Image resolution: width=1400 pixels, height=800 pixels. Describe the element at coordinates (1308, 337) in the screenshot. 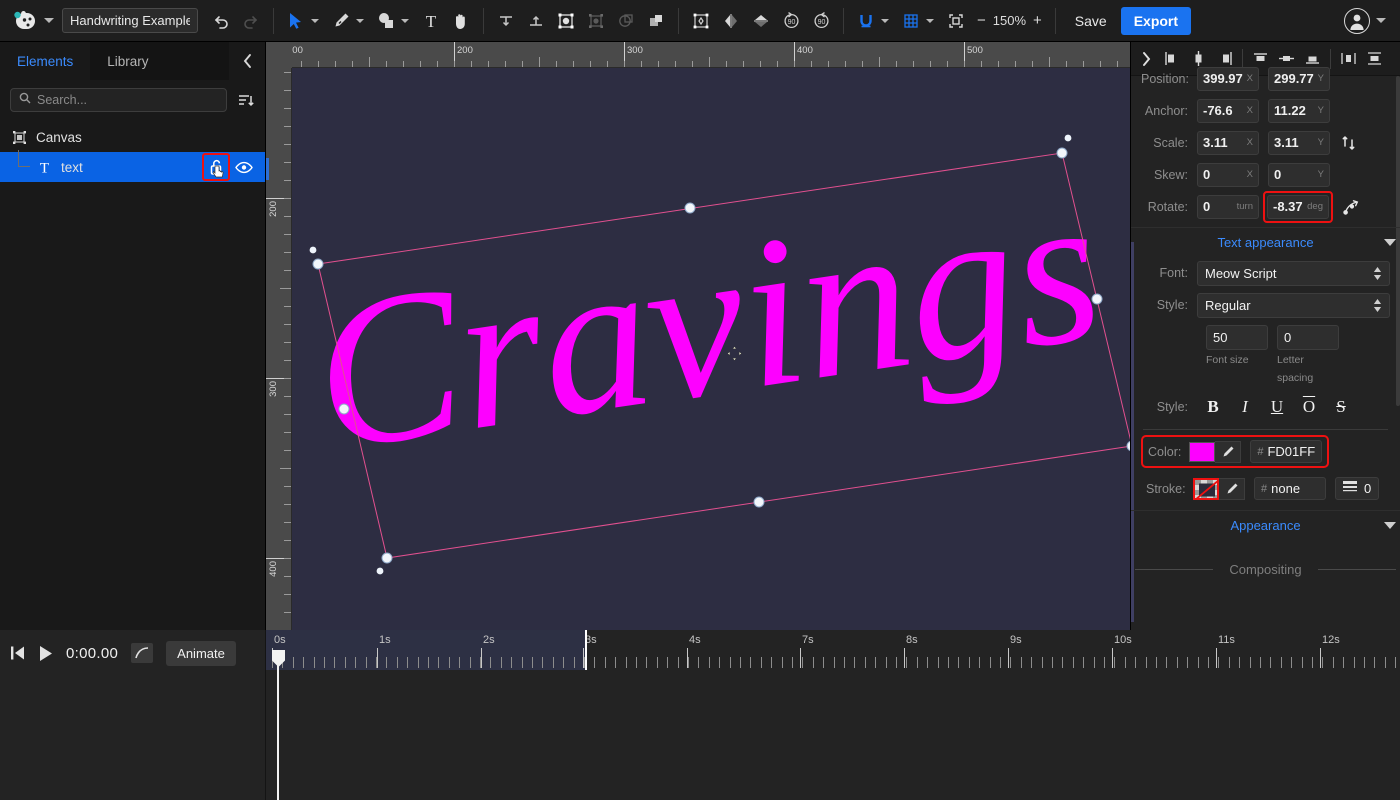

I see `letter-spacing-field: 0` at that location.